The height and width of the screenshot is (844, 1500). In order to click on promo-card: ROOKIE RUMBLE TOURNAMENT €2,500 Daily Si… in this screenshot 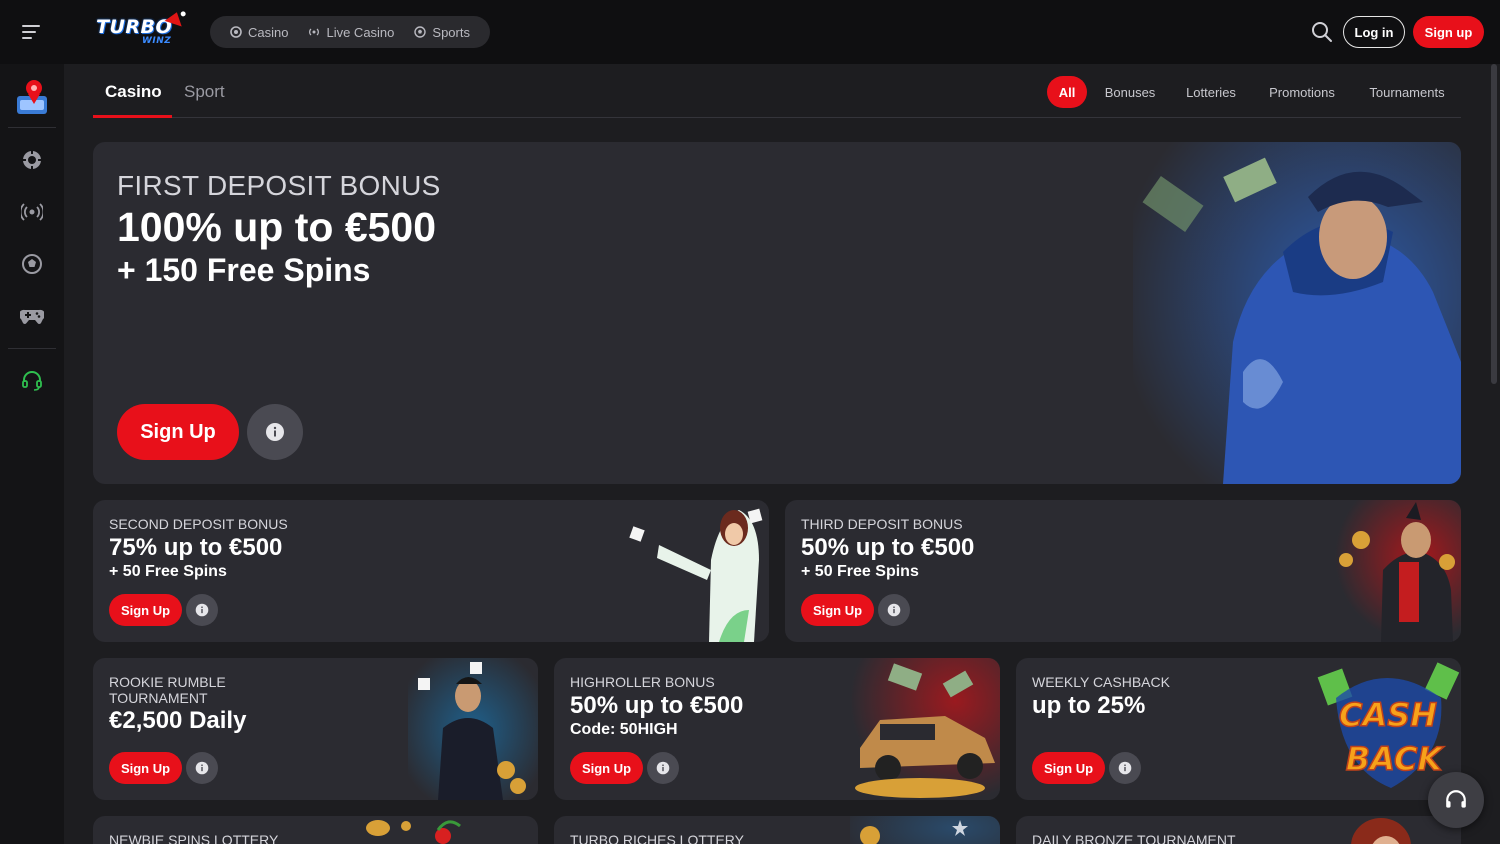, I will do `click(315, 729)`.